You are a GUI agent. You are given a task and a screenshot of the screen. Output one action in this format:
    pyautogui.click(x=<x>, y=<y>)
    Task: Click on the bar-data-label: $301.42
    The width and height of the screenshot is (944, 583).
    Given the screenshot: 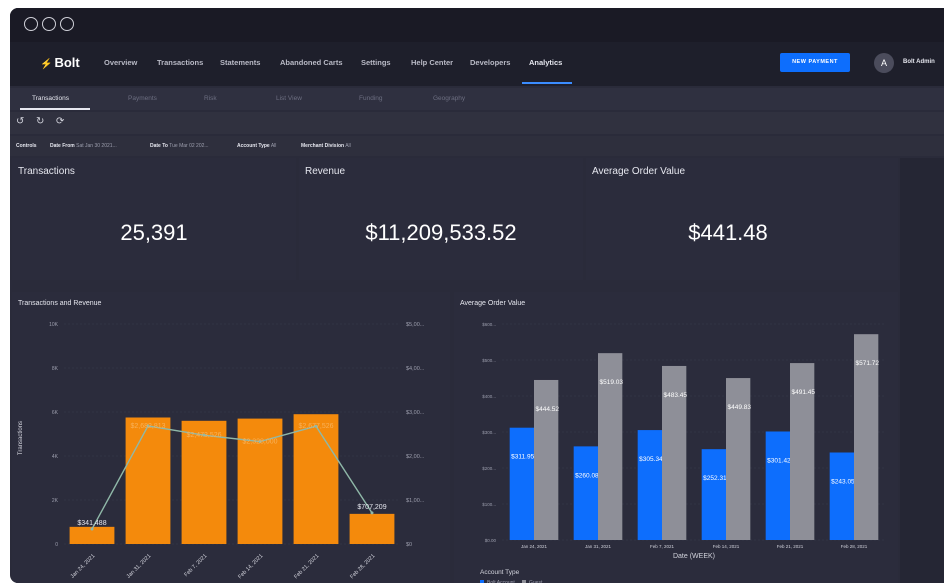 What is the action you would take?
    pyautogui.click(x=779, y=460)
    